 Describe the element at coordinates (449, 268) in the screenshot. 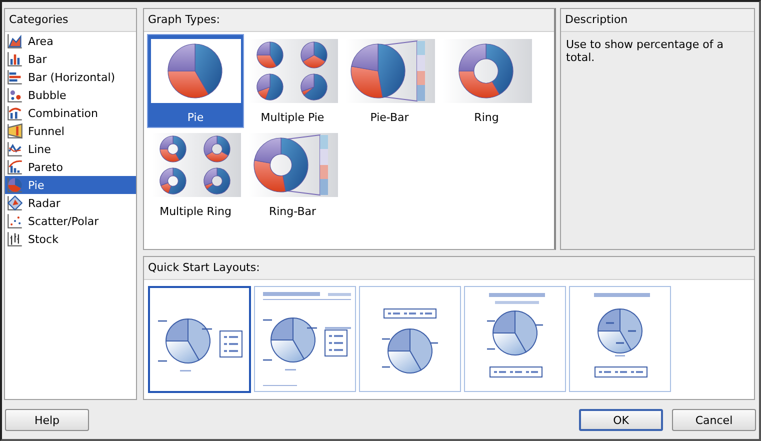

I see `quick-start-header: Quick Start Layouts:` at that location.